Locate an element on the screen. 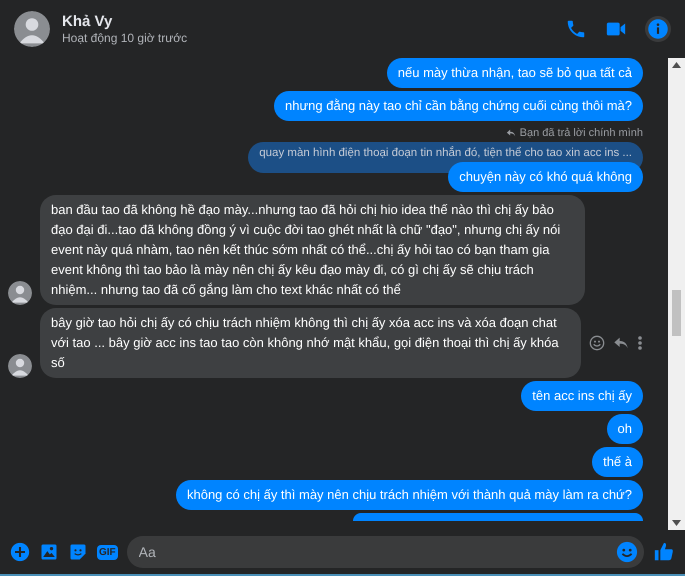 The width and height of the screenshot is (685, 576). scroll-down-icon is located at coordinates (676, 523).